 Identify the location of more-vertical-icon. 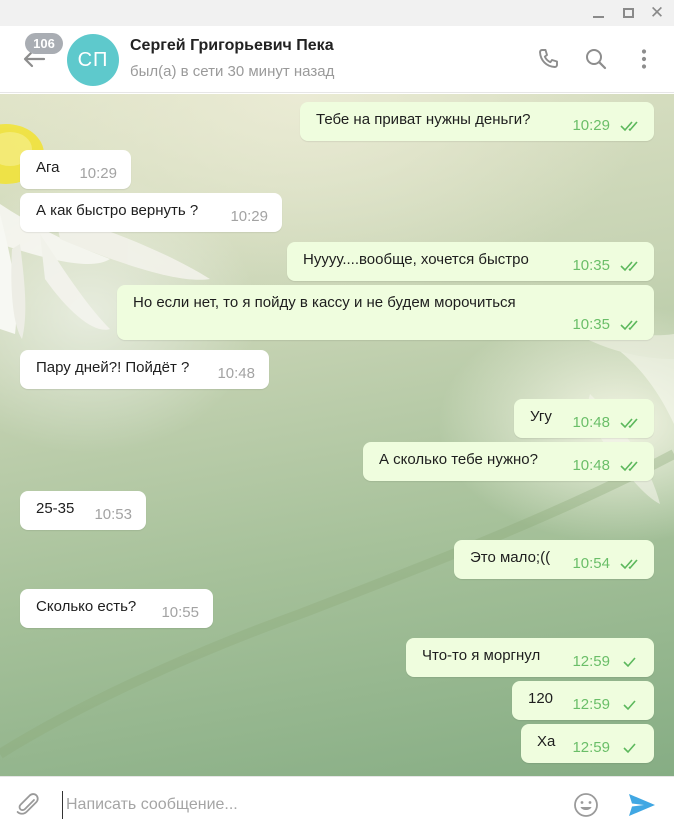
(644, 59).